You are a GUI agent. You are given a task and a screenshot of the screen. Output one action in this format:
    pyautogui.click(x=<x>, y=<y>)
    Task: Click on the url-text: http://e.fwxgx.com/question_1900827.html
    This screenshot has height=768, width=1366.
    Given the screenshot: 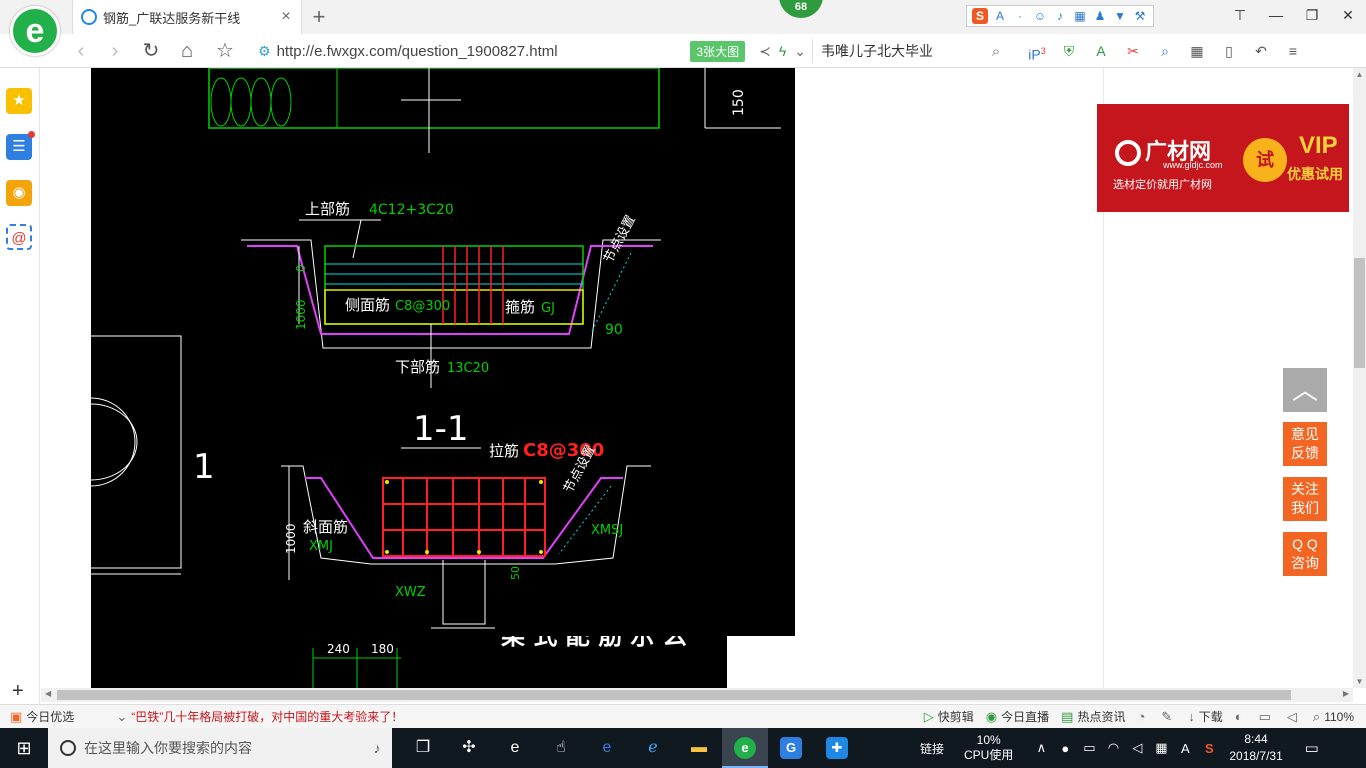 What is the action you would take?
    pyautogui.click(x=484, y=51)
    